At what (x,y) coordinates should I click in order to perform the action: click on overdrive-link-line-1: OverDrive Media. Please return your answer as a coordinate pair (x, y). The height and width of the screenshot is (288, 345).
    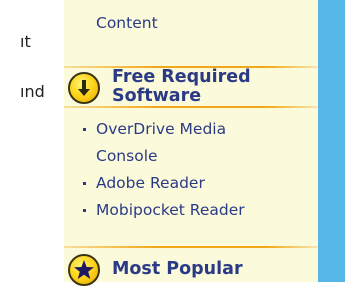
    Looking at the image, I should click on (161, 129).